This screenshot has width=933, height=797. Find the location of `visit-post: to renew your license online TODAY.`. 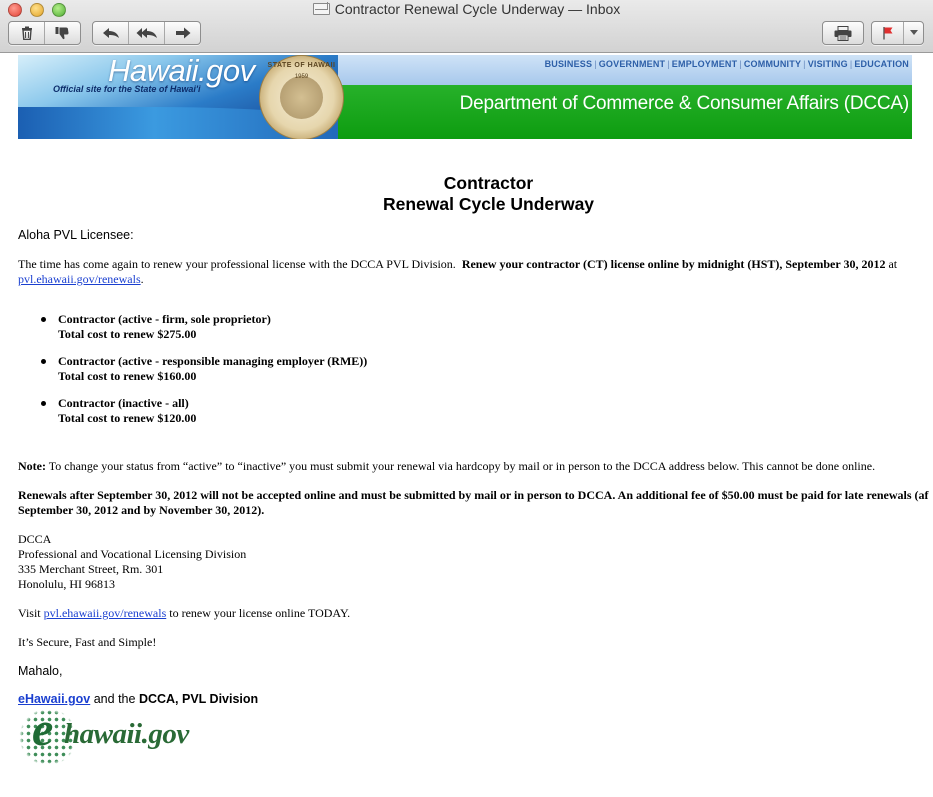

visit-post: to renew your license online TODAY. is located at coordinates (260, 613).